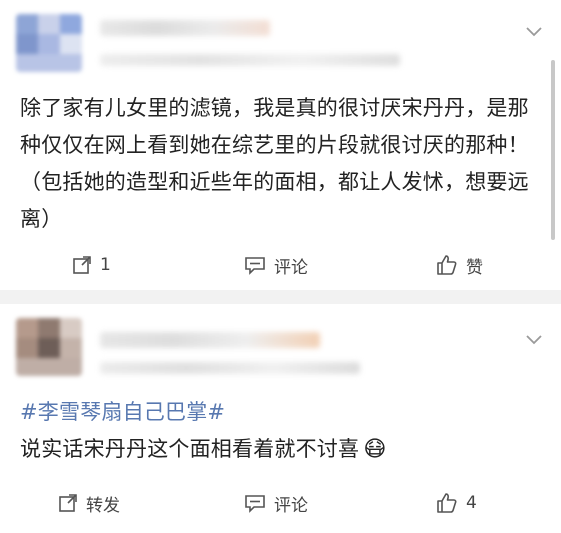 This screenshot has height=533, width=561. Describe the element at coordinates (459, 265) in the screenshot. I see `like-button: 赞` at that location.